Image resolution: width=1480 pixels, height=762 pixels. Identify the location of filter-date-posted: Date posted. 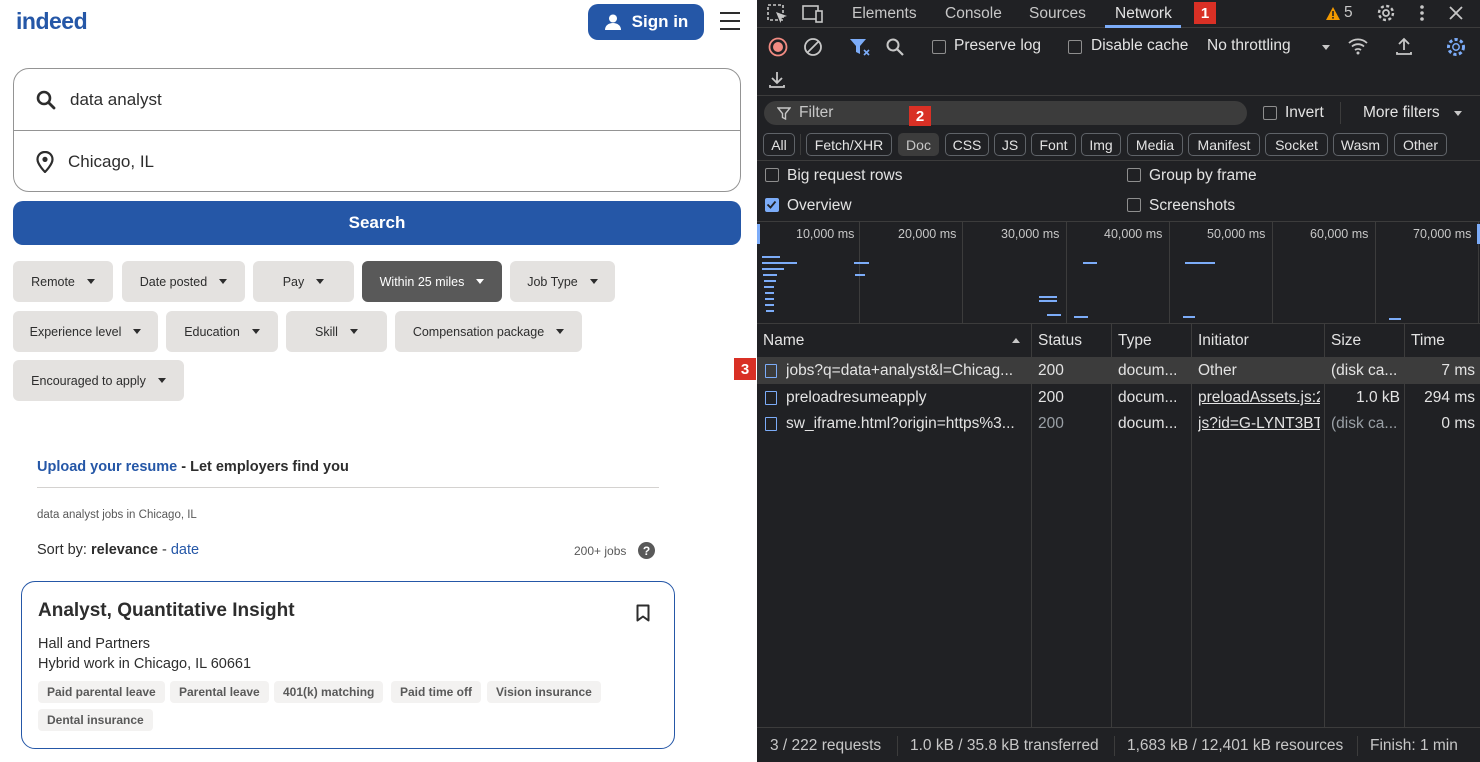
(183, 281).